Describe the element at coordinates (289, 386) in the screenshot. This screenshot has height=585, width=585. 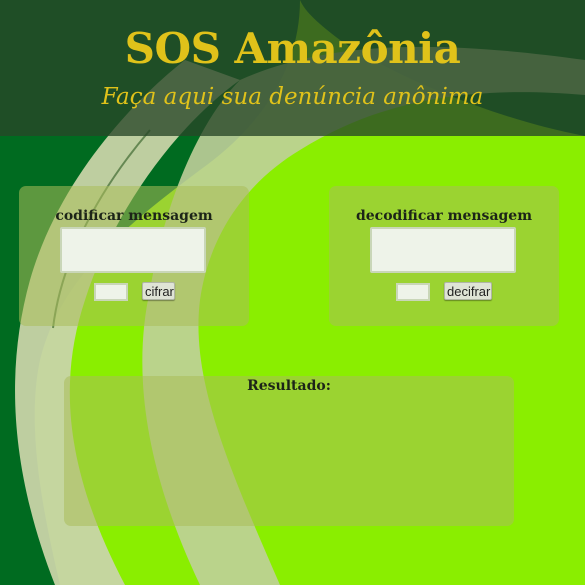
I see `result-label: Resultado:` at that location.